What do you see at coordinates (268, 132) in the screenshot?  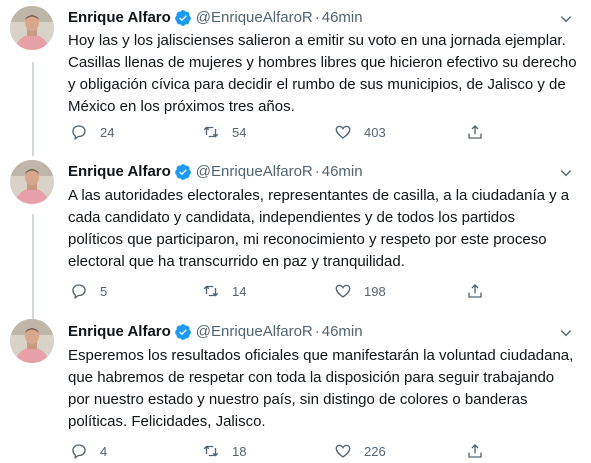 I see `retweet-button: 54` at bounding box center [268, 132].